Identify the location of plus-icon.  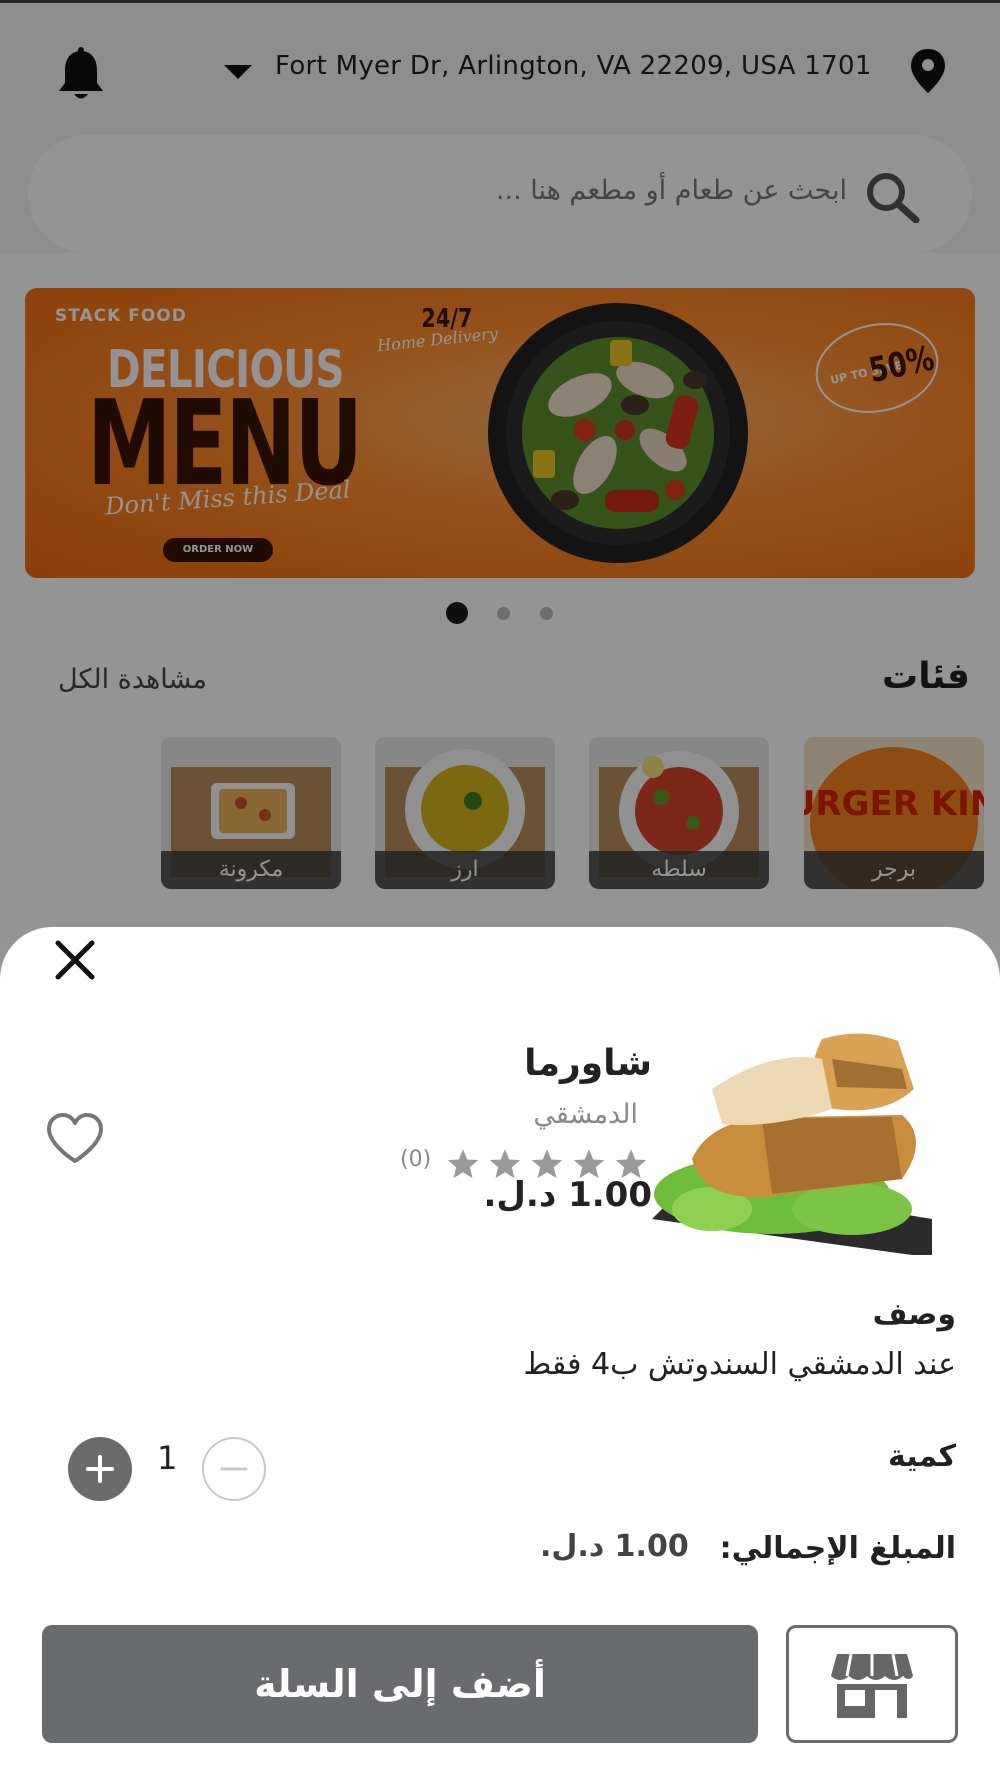
(100, 1469).